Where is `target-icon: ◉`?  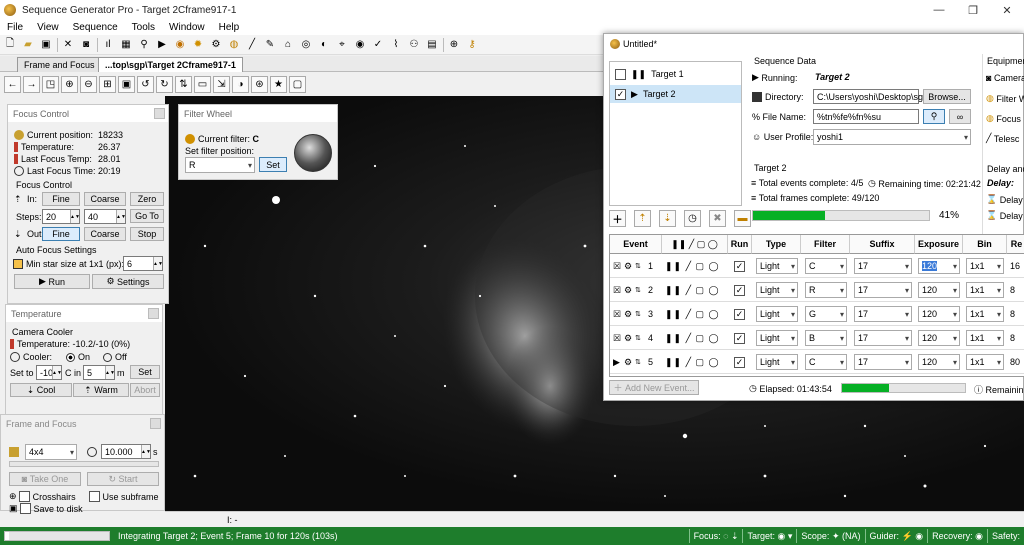
target-icon: ◉ is located at coordinates (180, 45).